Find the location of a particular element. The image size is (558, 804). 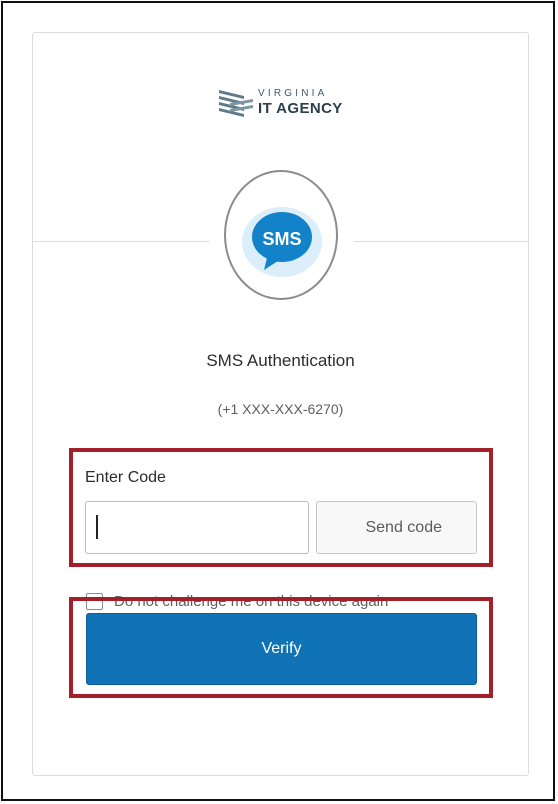

text-cursor is located at coordinates (97, 527).